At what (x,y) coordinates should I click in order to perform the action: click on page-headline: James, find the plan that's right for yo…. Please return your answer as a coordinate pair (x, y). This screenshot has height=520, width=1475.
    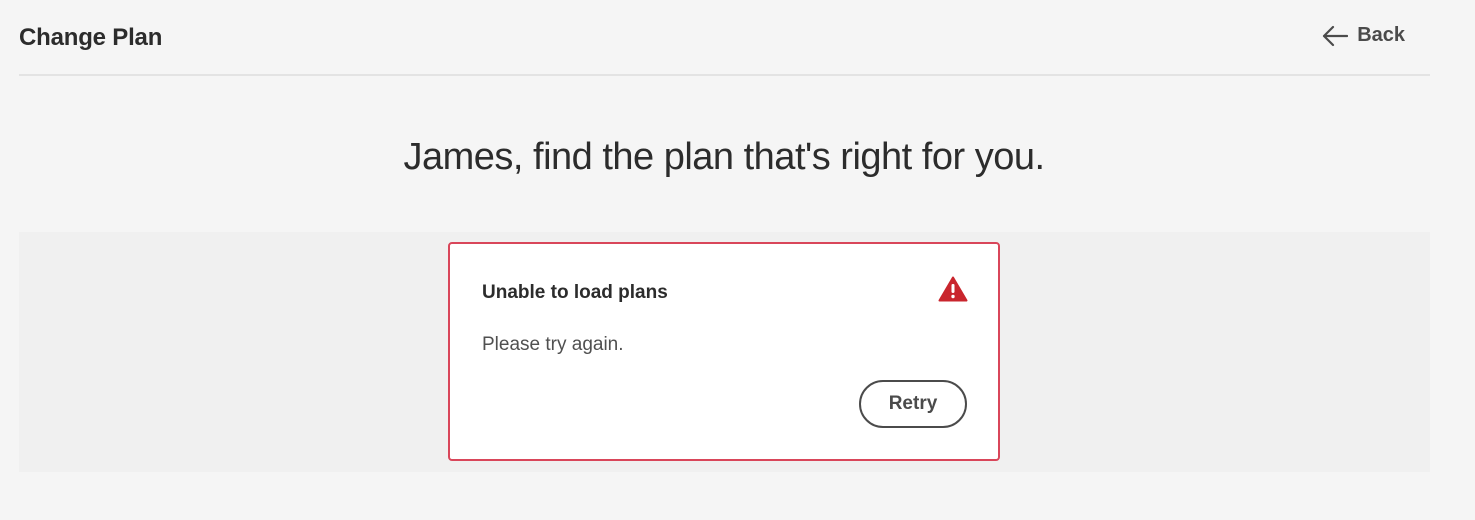
    Looking at the image, I should click on (724, 157).